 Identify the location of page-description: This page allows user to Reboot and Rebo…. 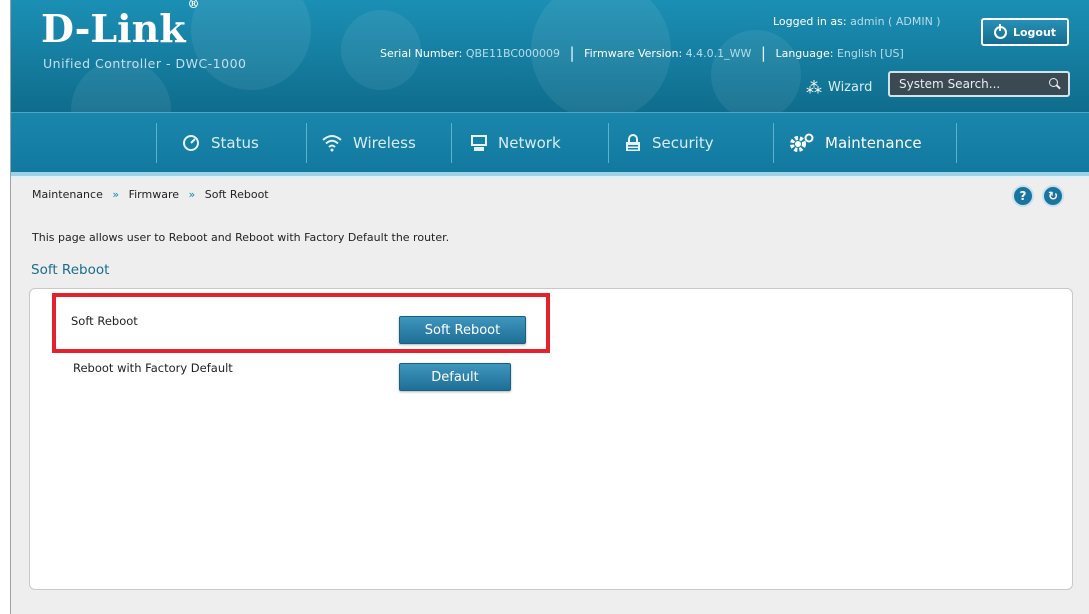
(241, 237).